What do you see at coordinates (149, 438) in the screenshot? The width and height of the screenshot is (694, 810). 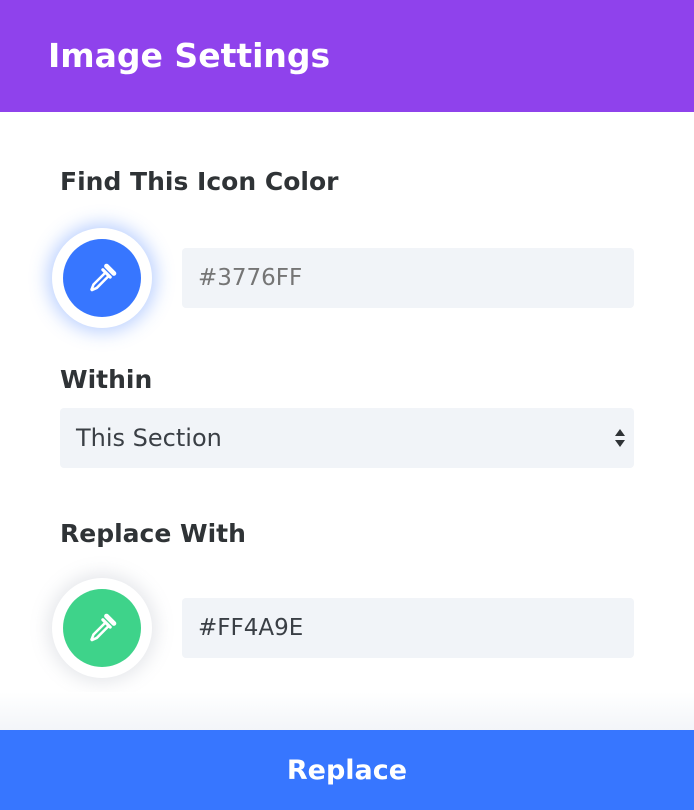 I see `within-select-value: This Section` at bounding box center [149, 438].